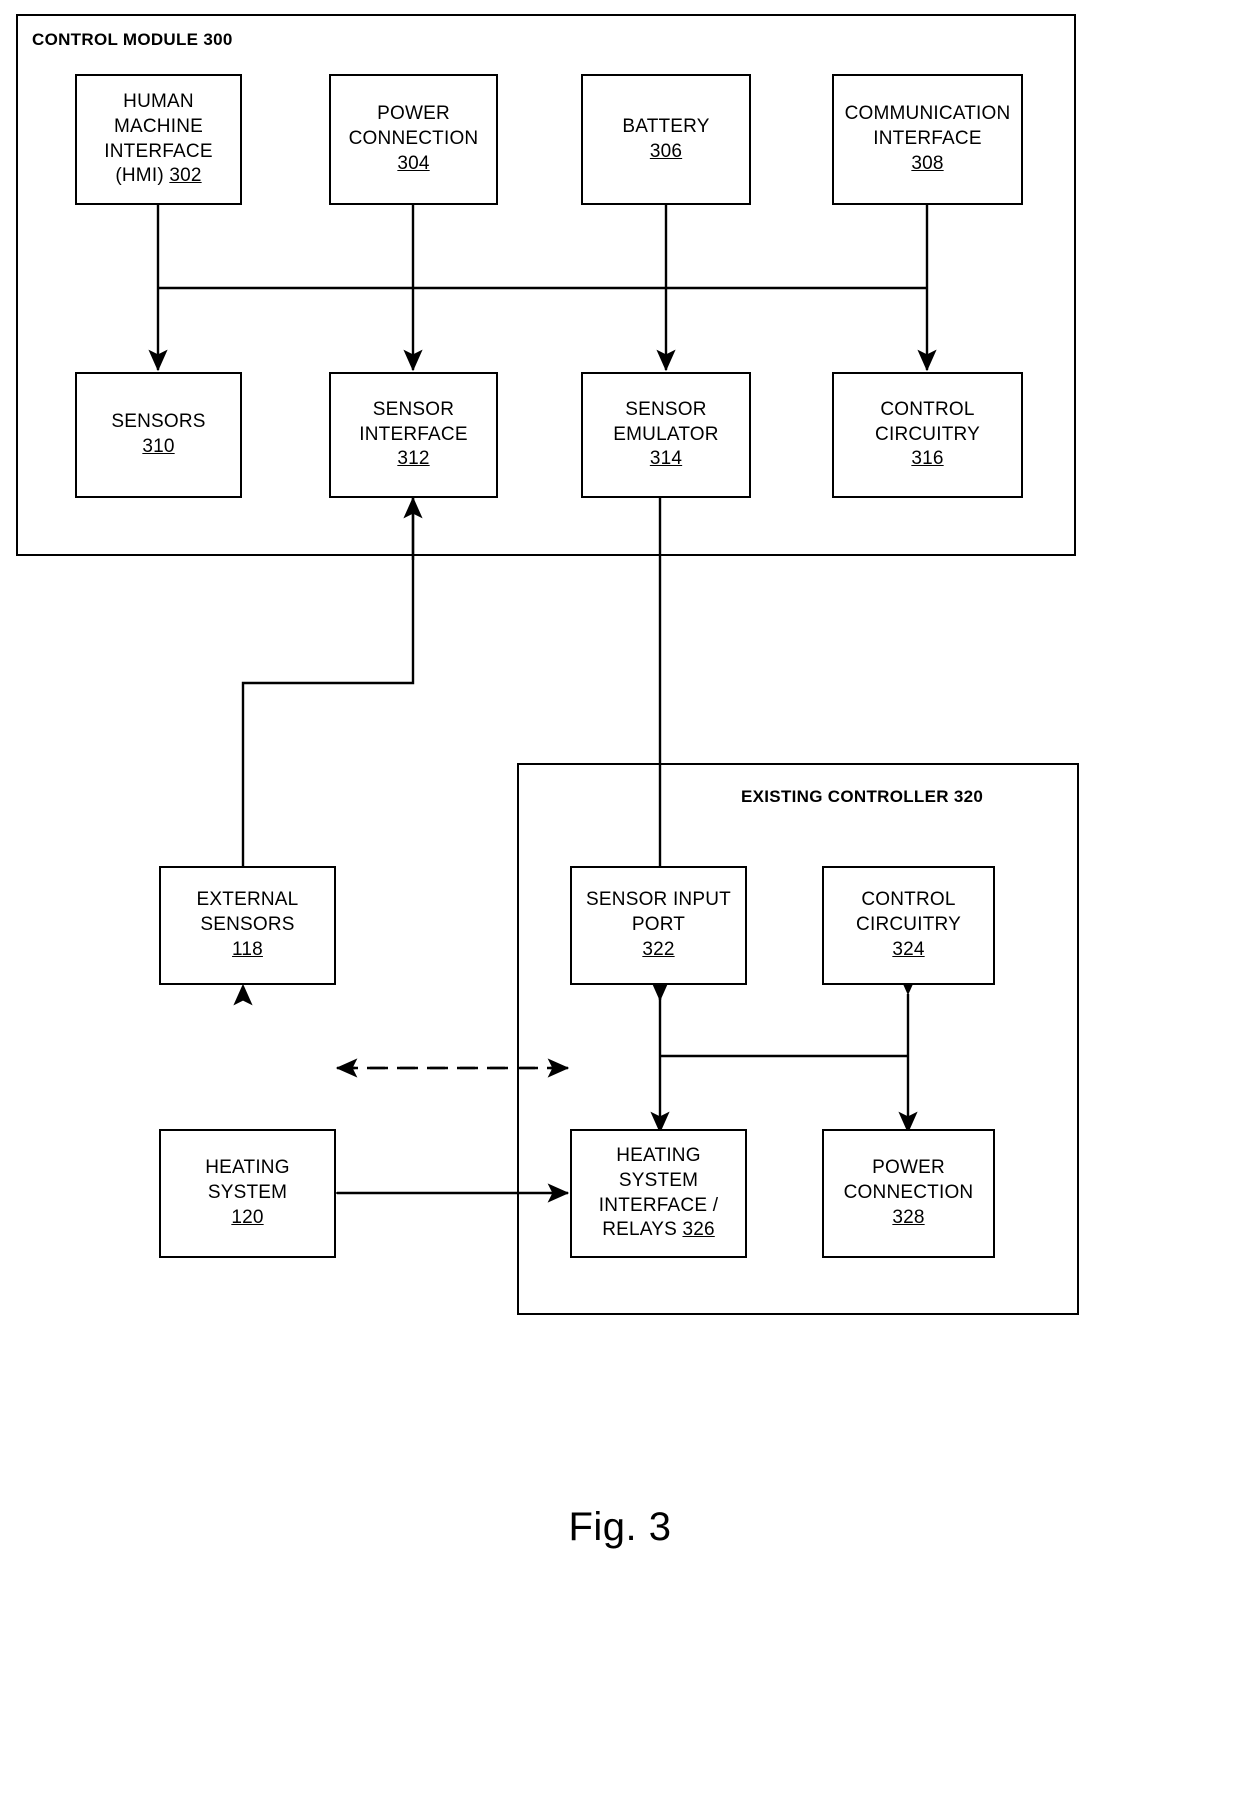 This screenshot has height=1803, width=1240. I want to click on heating-interface-line3: INTERFACE /, so click(658, 1205).